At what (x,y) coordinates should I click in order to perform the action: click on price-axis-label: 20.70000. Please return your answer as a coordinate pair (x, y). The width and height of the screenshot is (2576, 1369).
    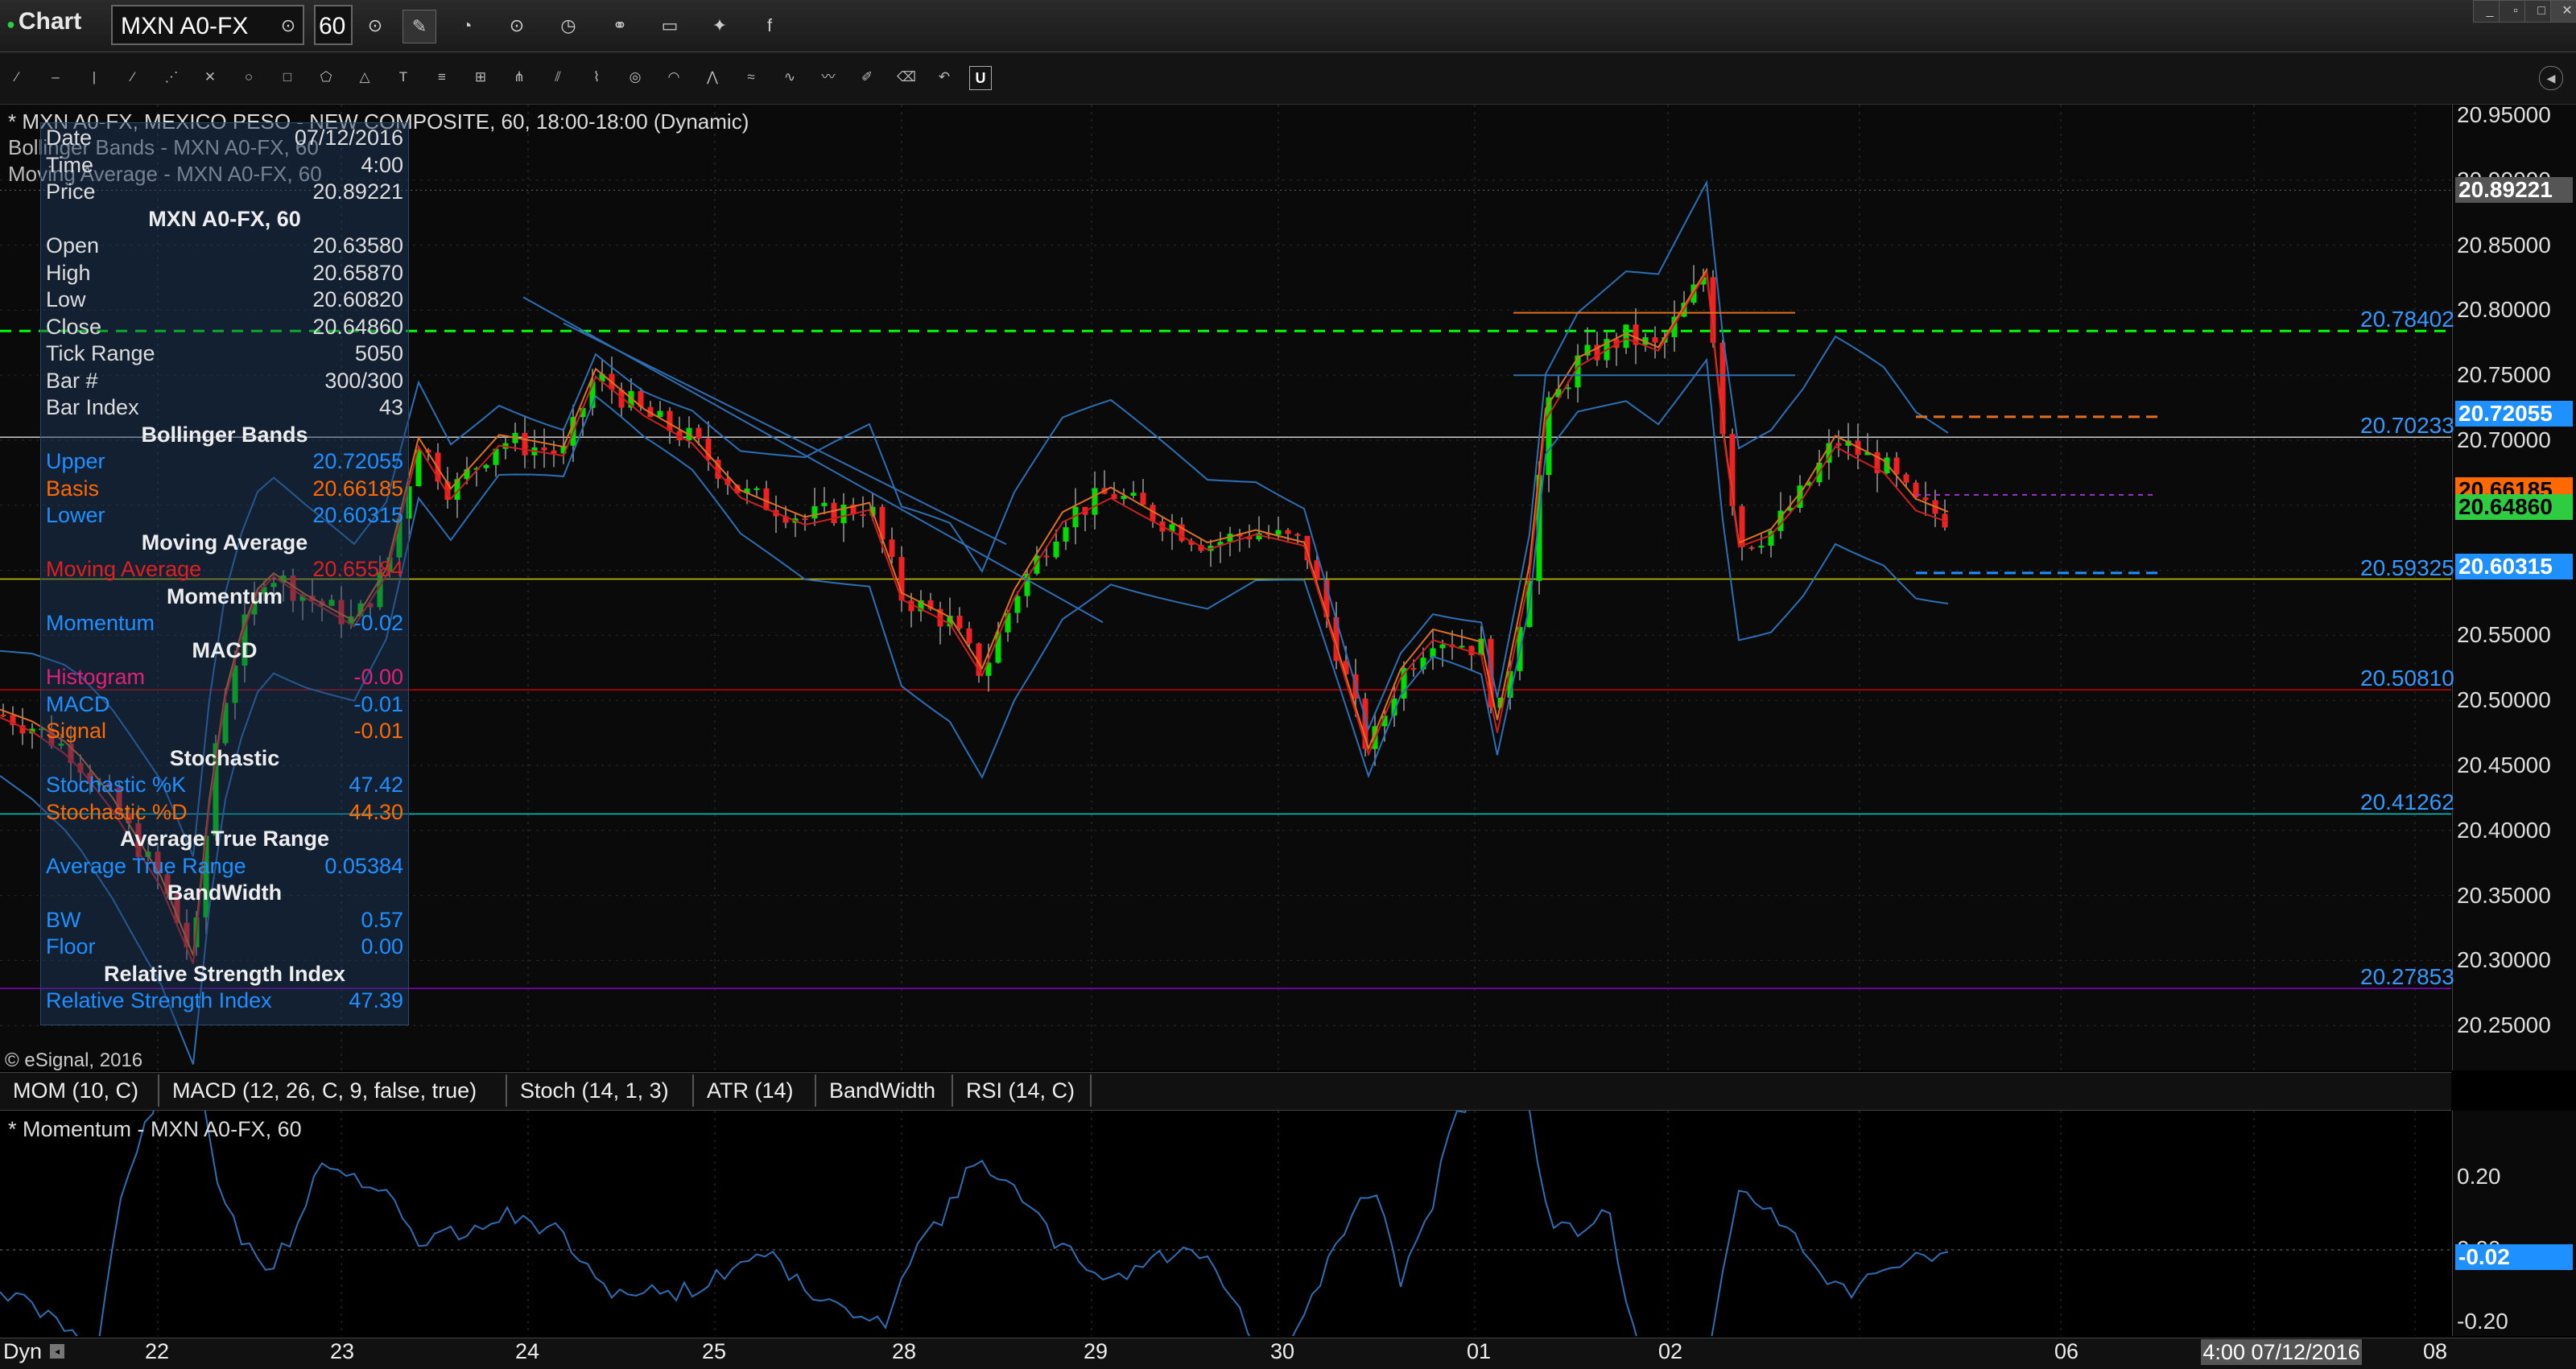
    Looking at the image, I should click on (2504, 439).